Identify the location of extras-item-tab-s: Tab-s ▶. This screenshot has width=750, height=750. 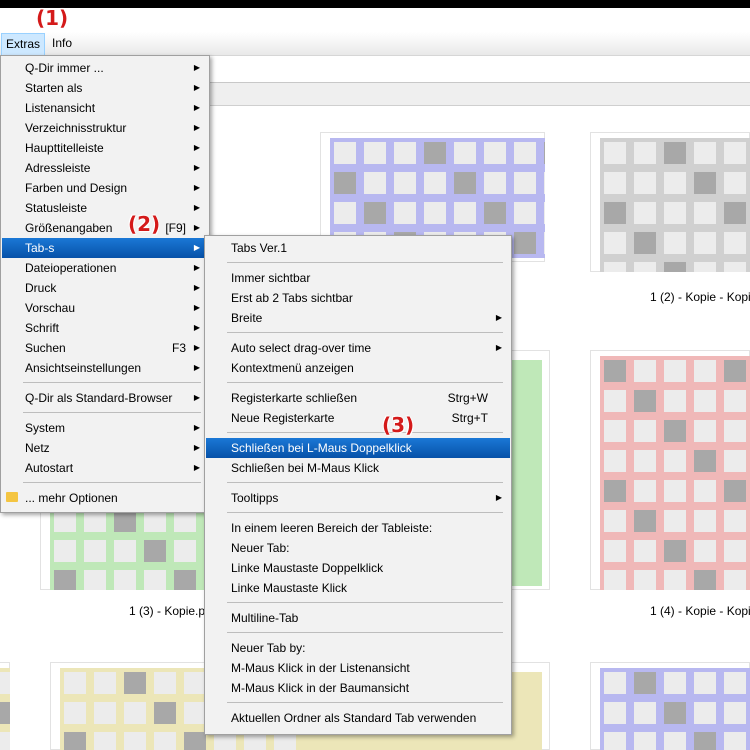
(105, 248).